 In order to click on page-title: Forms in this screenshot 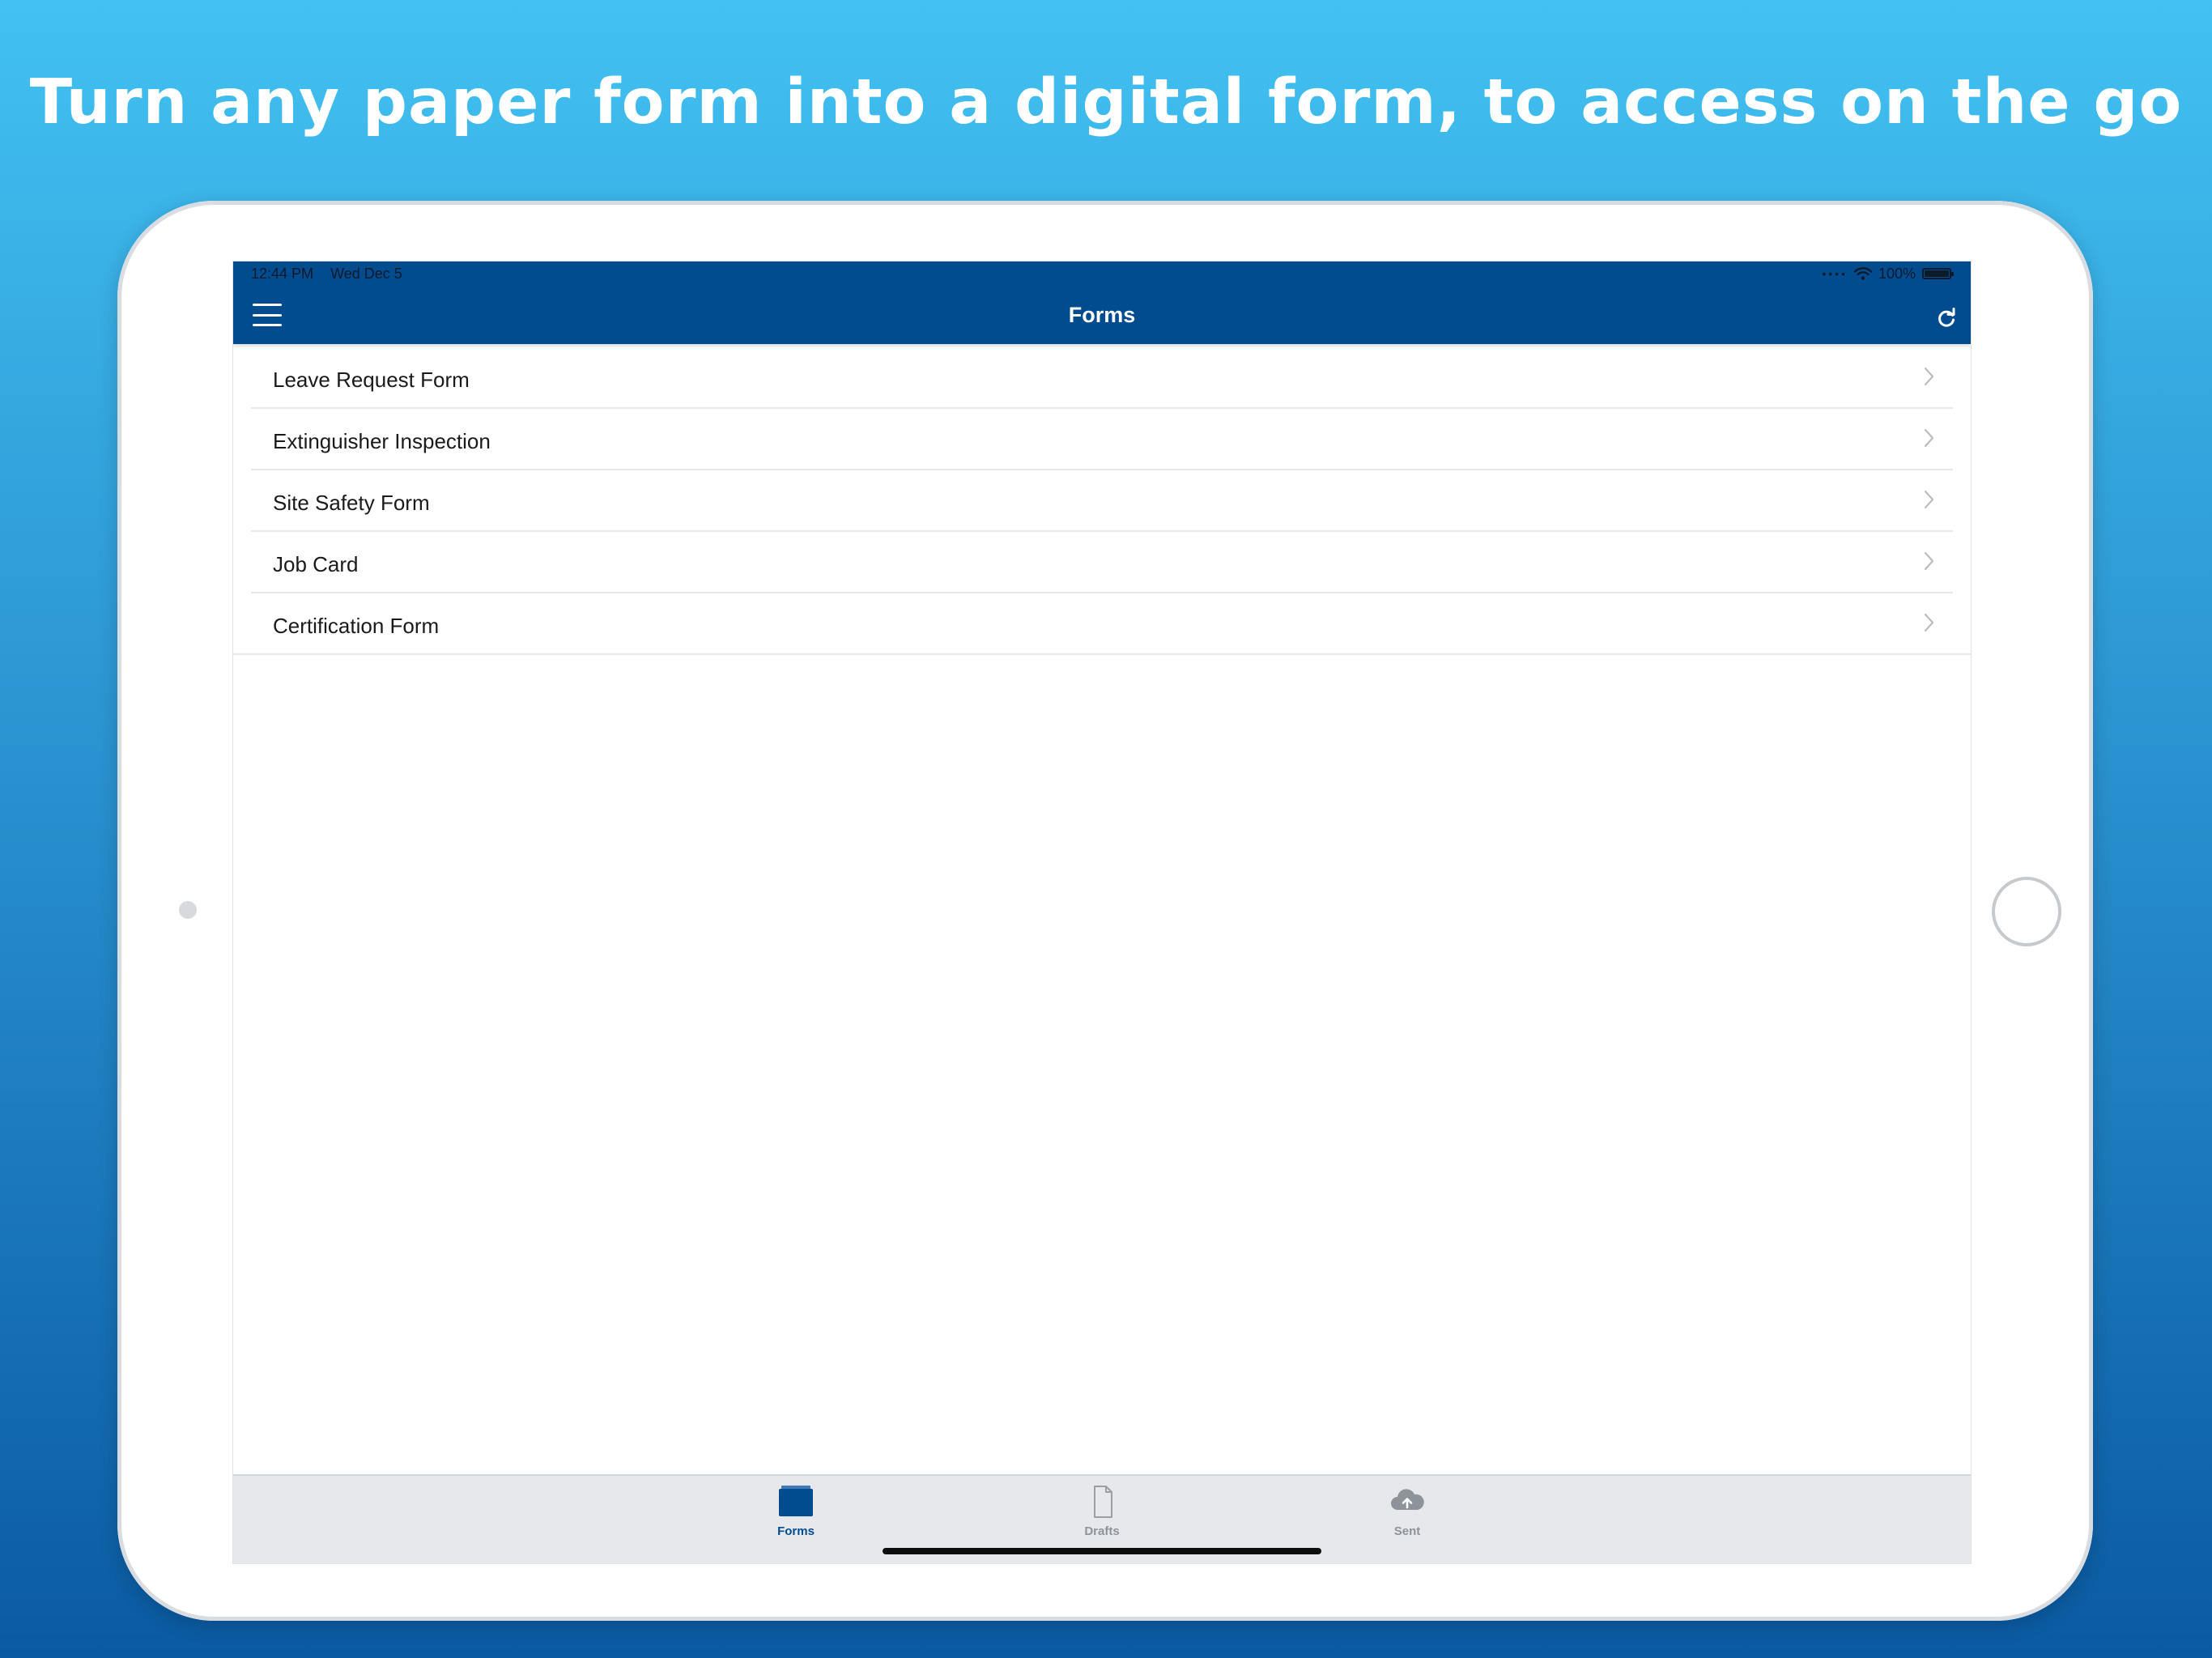, I will do `click(1102, 315)`.